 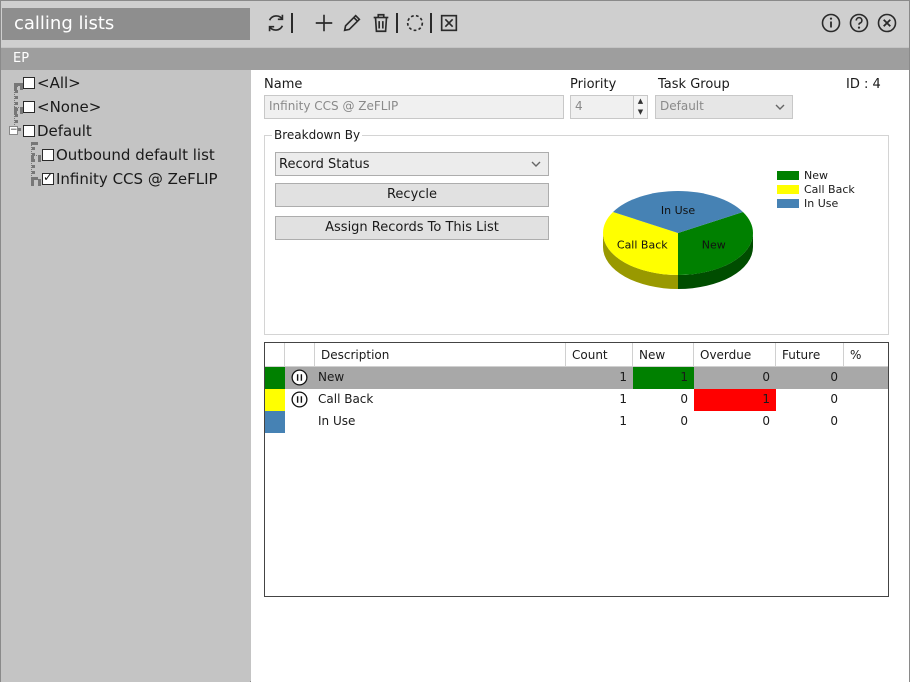 I want to click on environment-label: EP, so click(x=21, y=58).